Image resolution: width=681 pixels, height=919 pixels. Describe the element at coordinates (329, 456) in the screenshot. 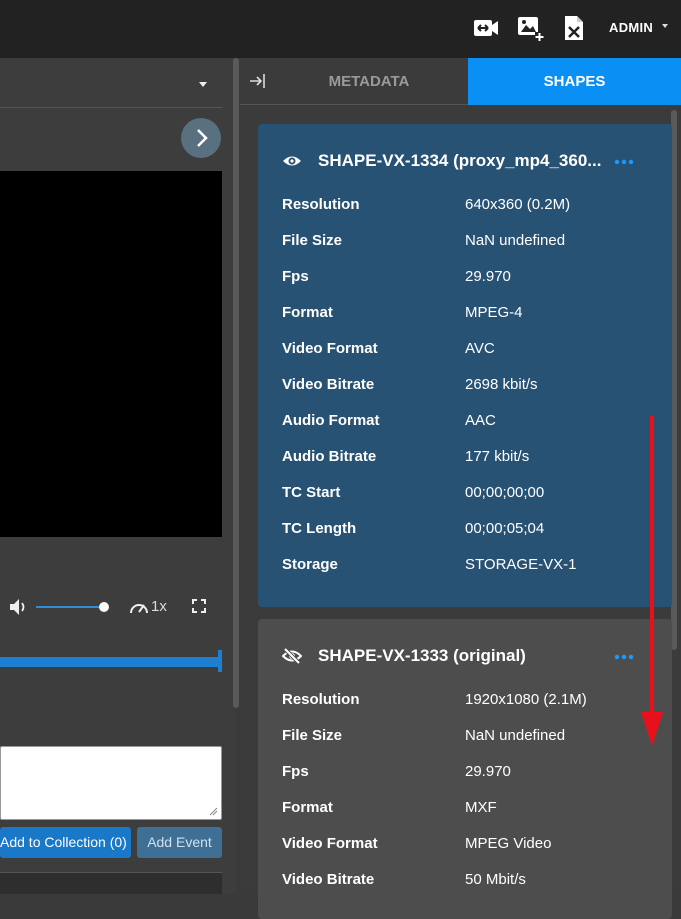

I see `shape-field-label: Audio Bitrate` at that location.